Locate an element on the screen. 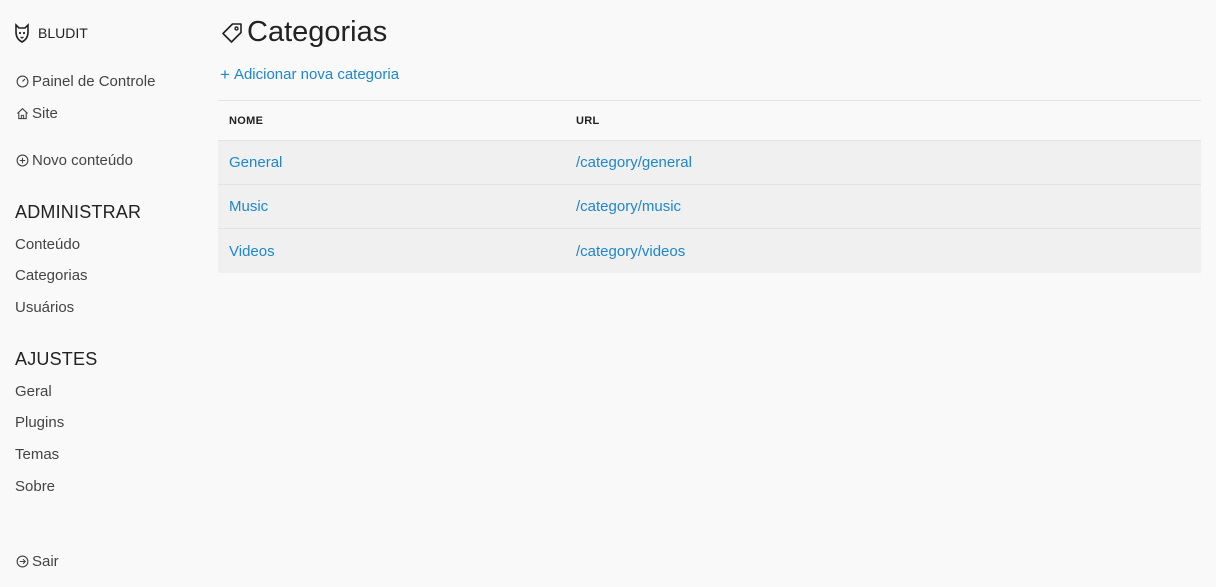  table-row: Music /category/music is located at coordinates (709, 207).